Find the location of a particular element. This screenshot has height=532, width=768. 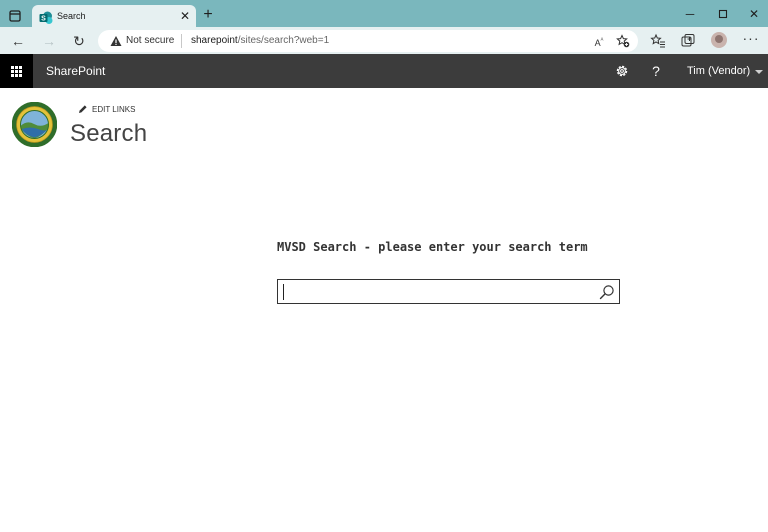

url-separator is located at coordinates (181, 41).